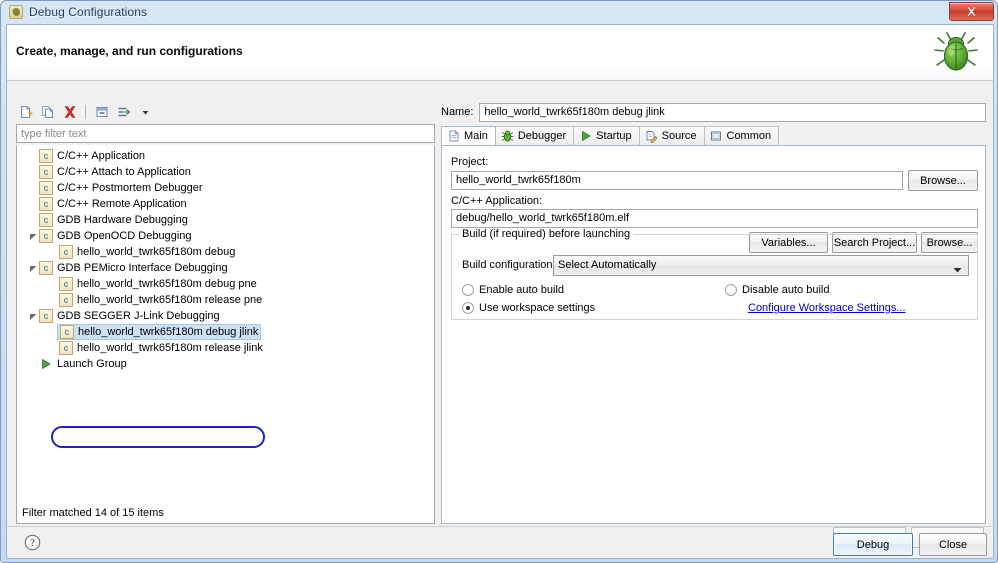 The height and width of the screenshot is (563, 998). What do you see at coordinates (225, 316) in the screenshot?
I see `tree-item: GDB SEGGER J-Link Debugging` at bounding box center [225, 316].